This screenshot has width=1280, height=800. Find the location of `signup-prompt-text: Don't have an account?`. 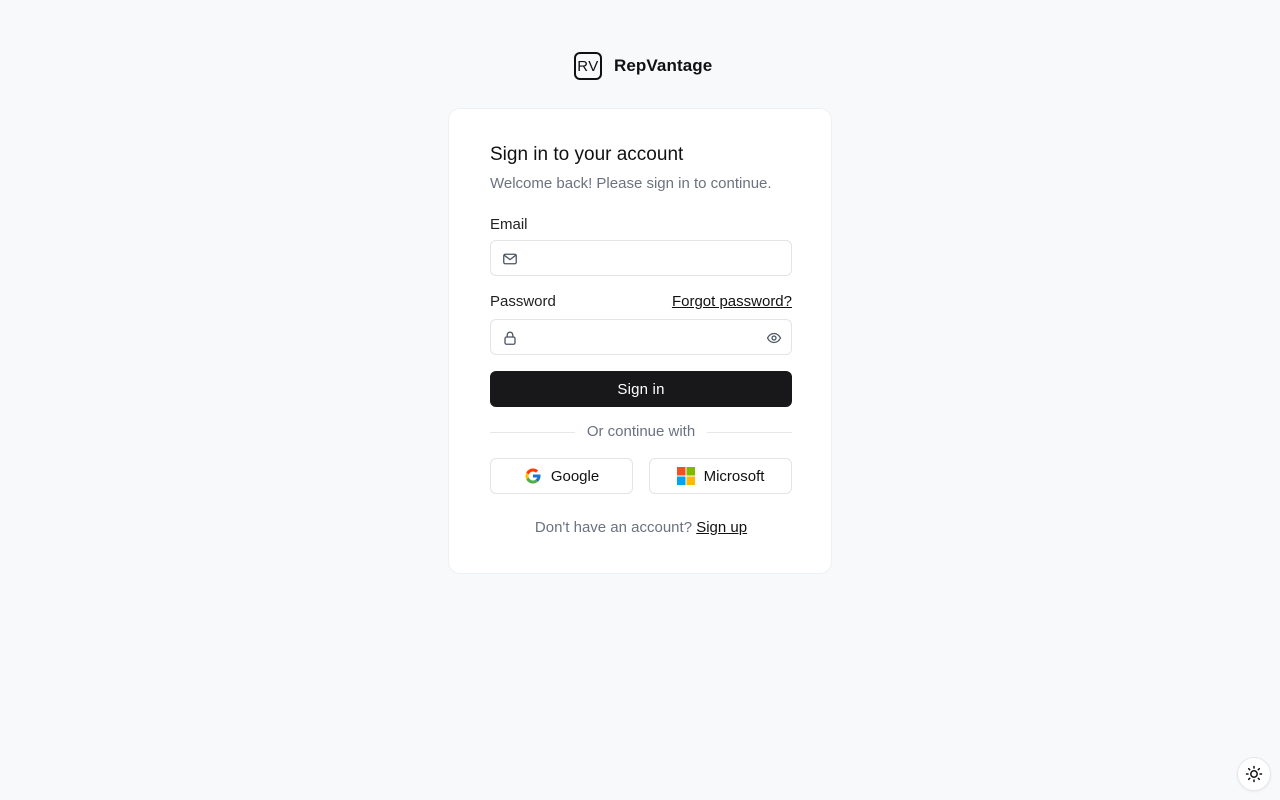

signup-prompt-text: Don't have an account? is located at coordinates (613, 527).